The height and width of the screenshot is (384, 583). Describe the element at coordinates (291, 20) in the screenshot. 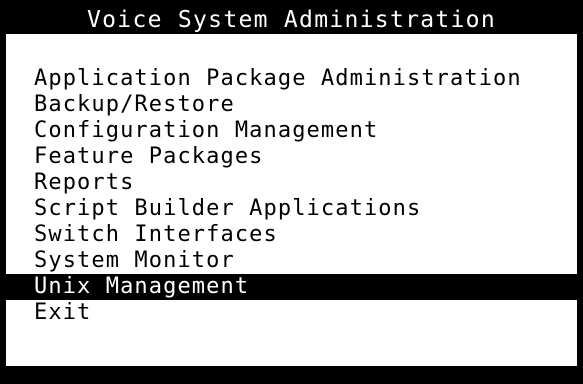

I see `window-title: Voice System Administration` at that location.